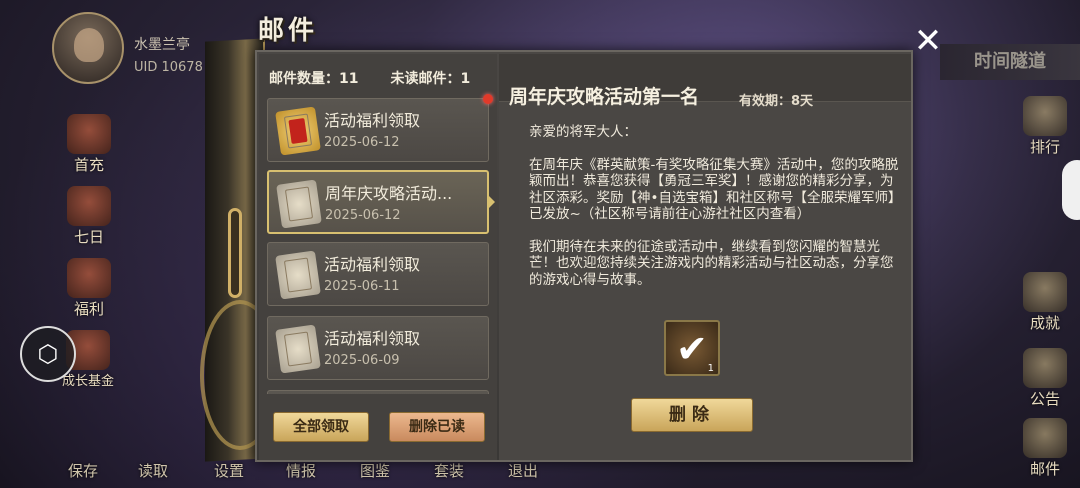  I want to click on menu-label: 公告, so click(1044, 399).